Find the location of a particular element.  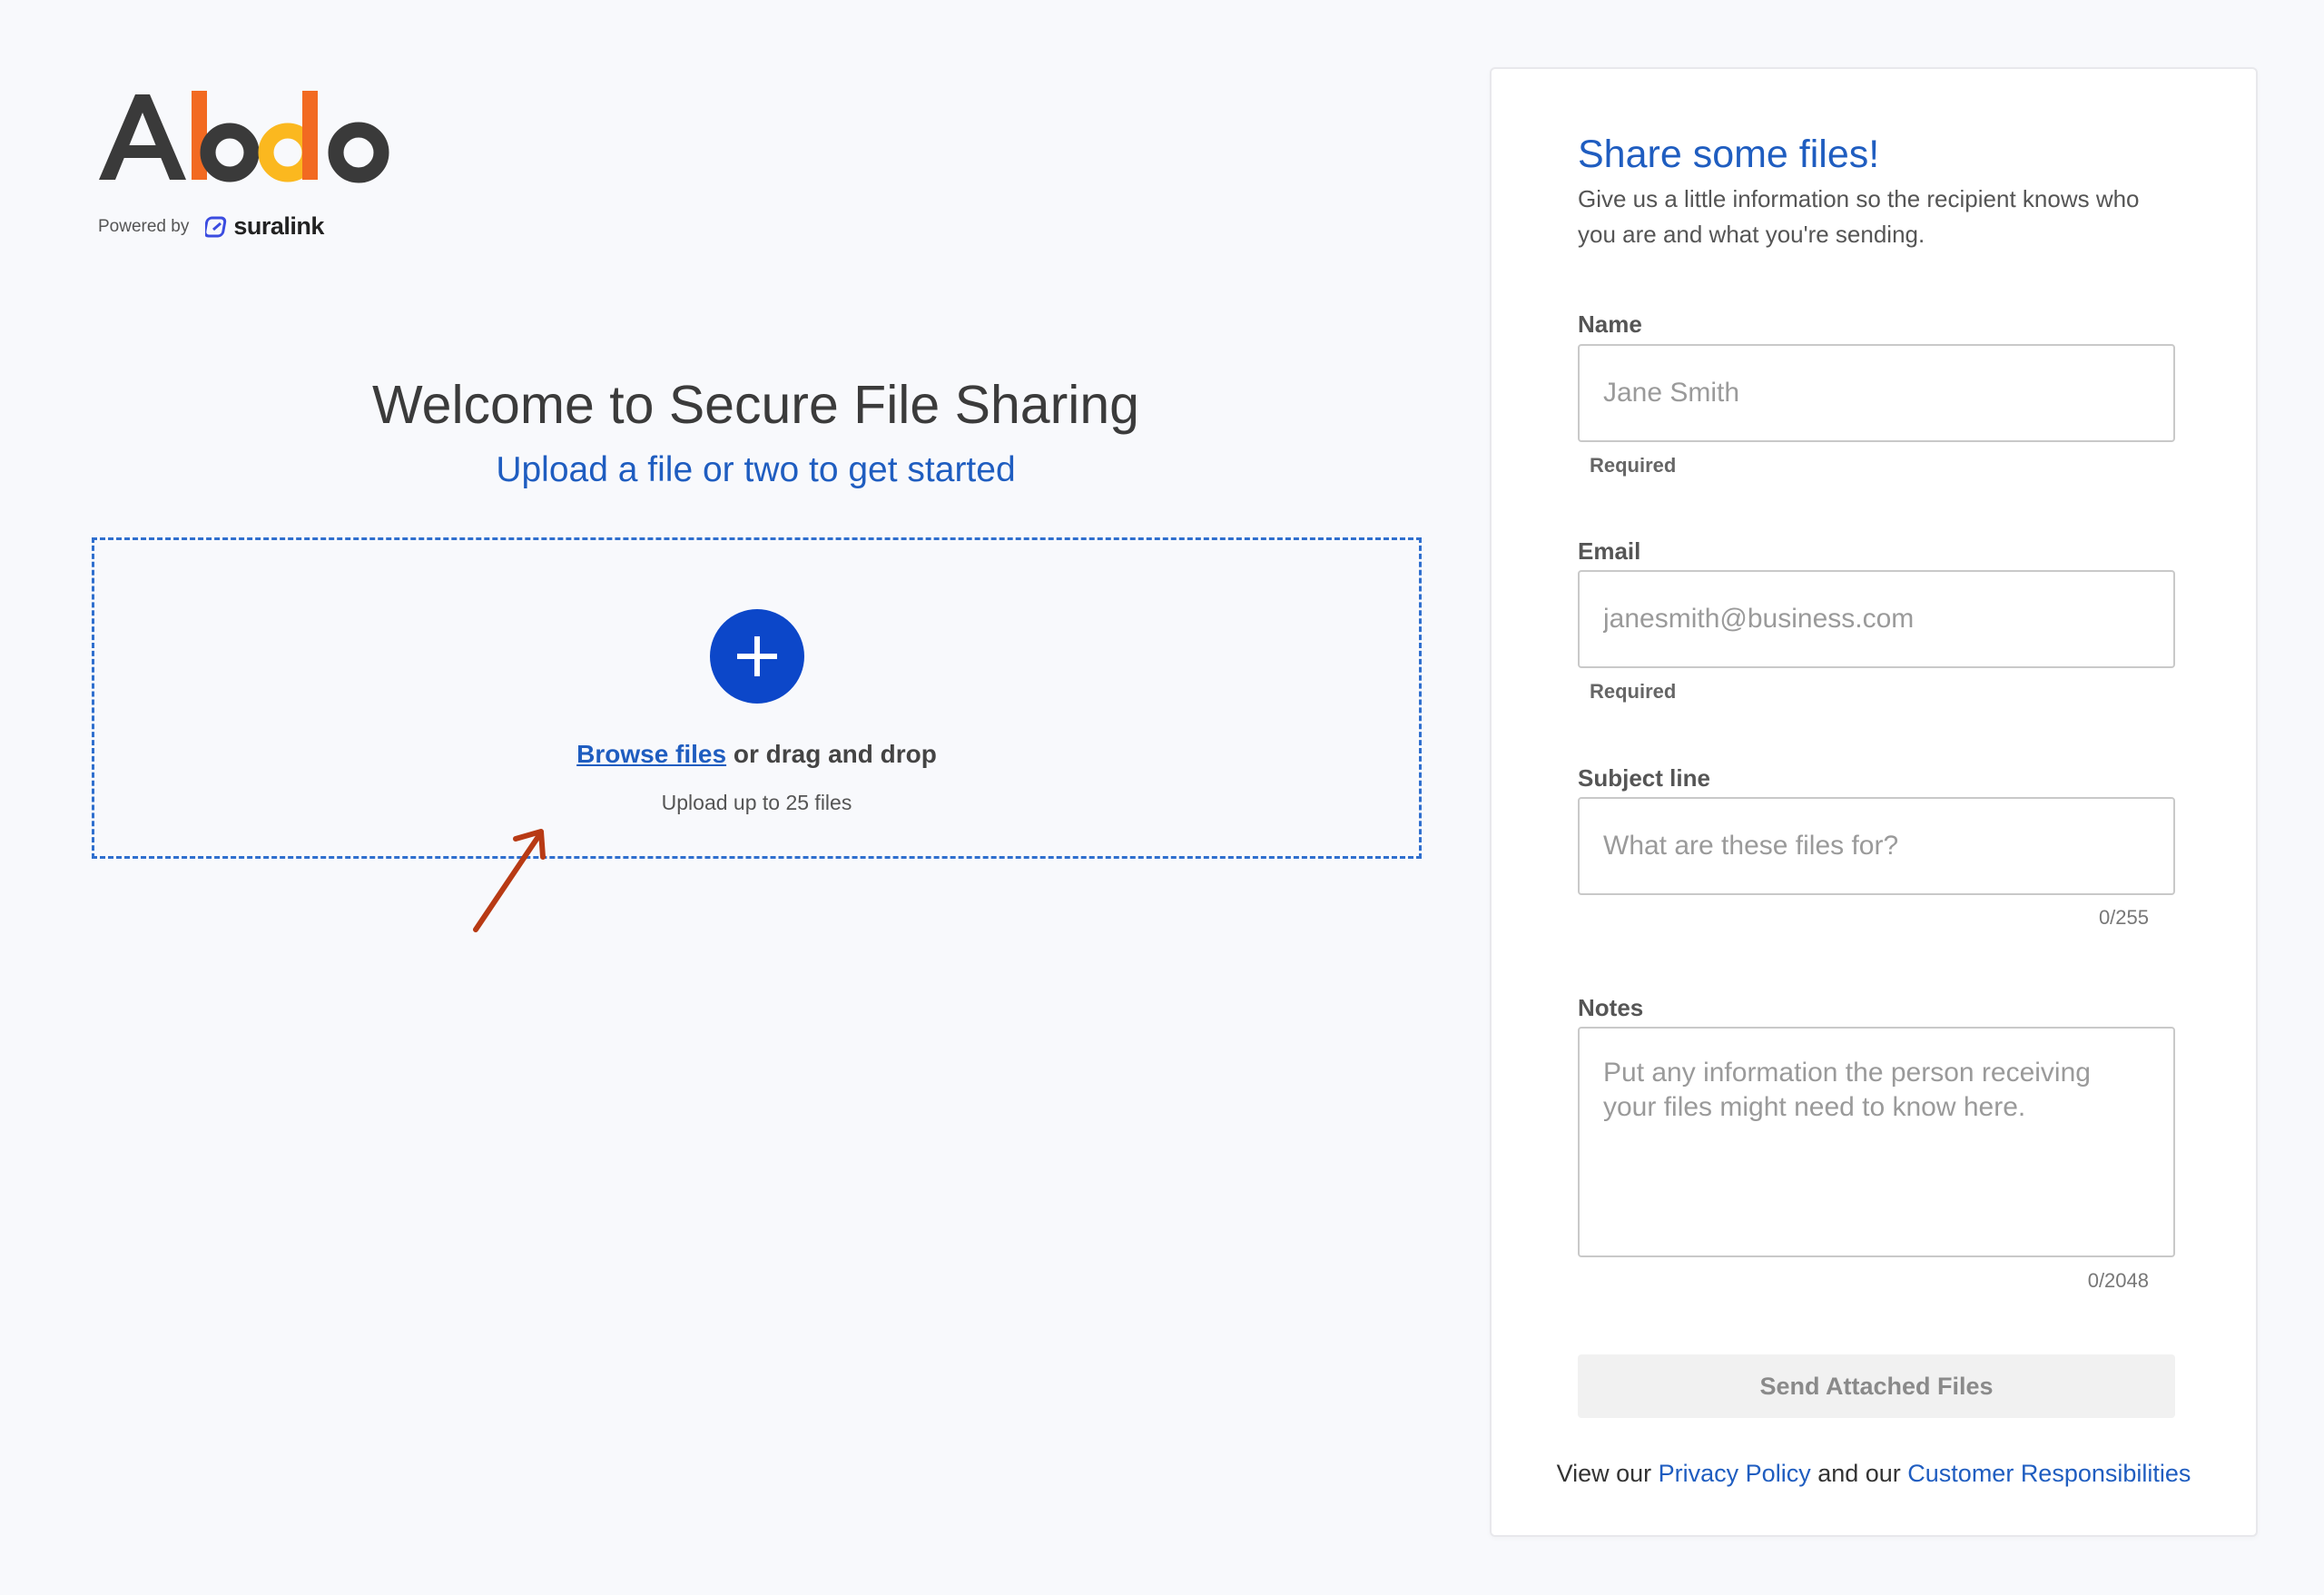

browse-files-link: Browse files is located at coordinates (651, 754).